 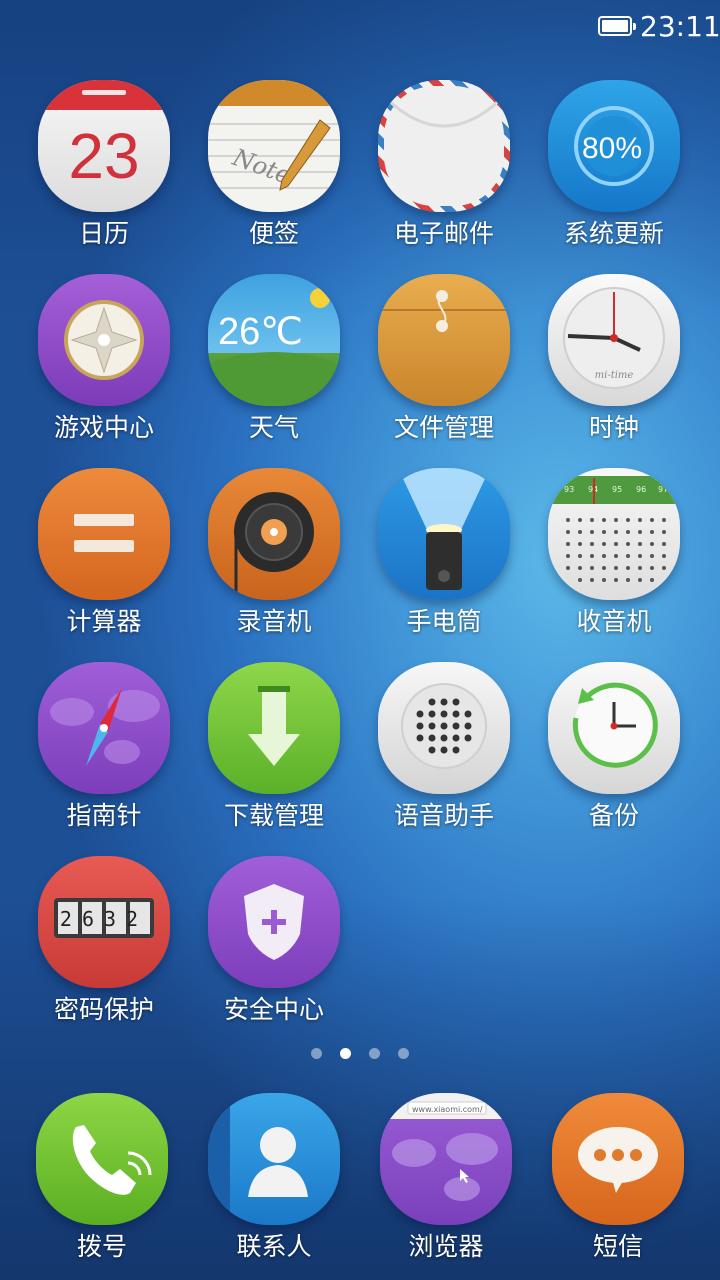 I want to click on password-lock-icon: 2632, so click(x=104, y=922).